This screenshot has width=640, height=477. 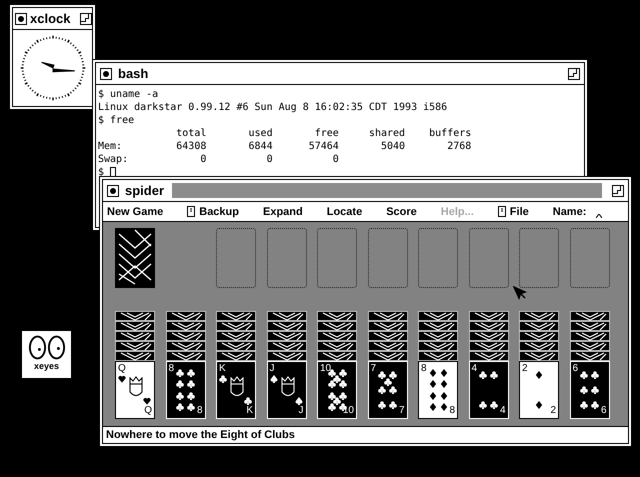 I want to click on card-rank: Q, so click(x=122, y=369).